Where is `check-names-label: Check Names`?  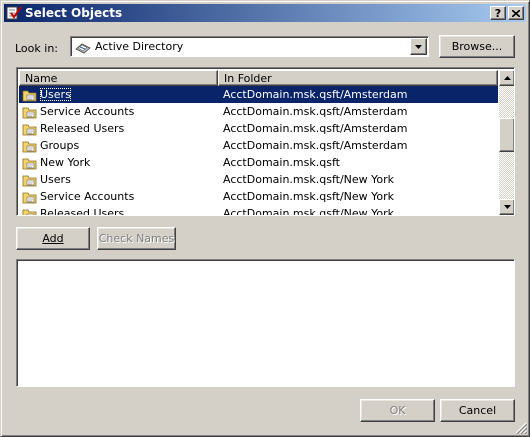 check-names-label: Check Names is located at coordinates (136, 238).